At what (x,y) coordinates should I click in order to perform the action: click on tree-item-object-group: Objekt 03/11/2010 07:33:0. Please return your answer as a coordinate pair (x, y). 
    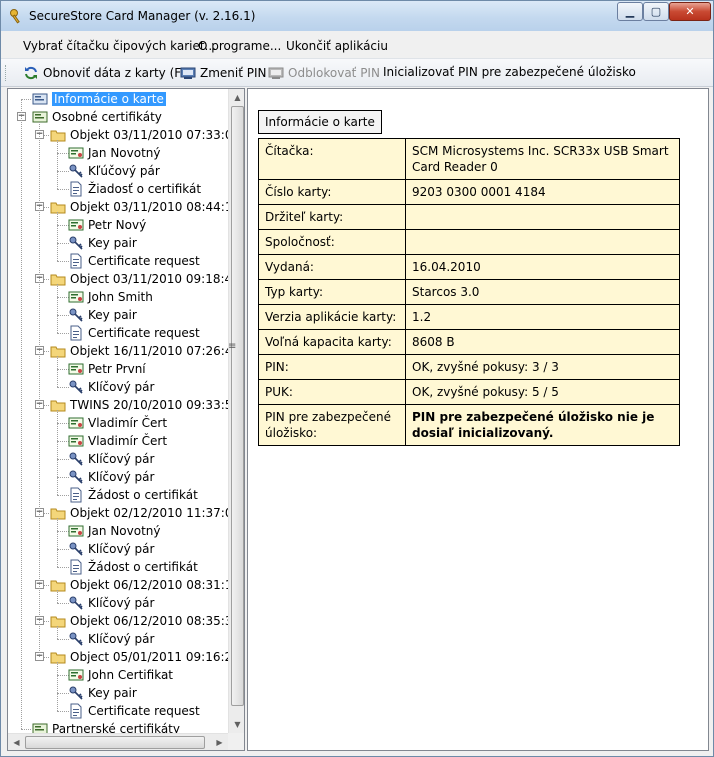
    Looking at the image, I should click on (139, 135).